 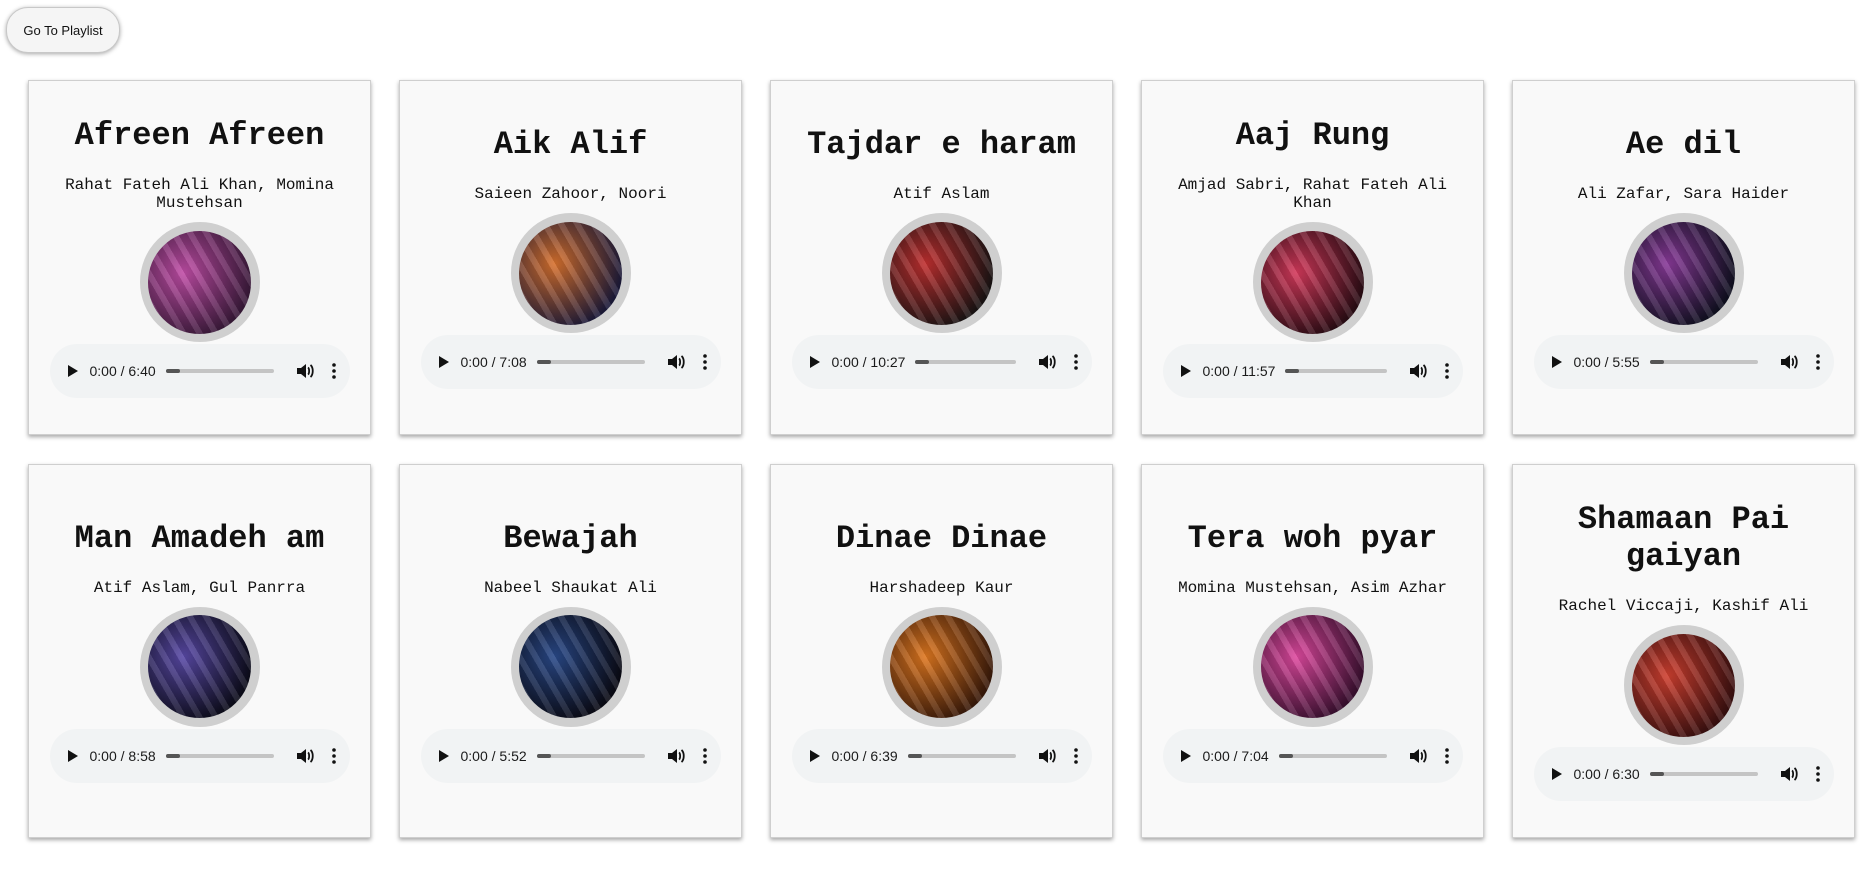 I want to click on song-title: Ae dil, so click(x=1683, y=144).